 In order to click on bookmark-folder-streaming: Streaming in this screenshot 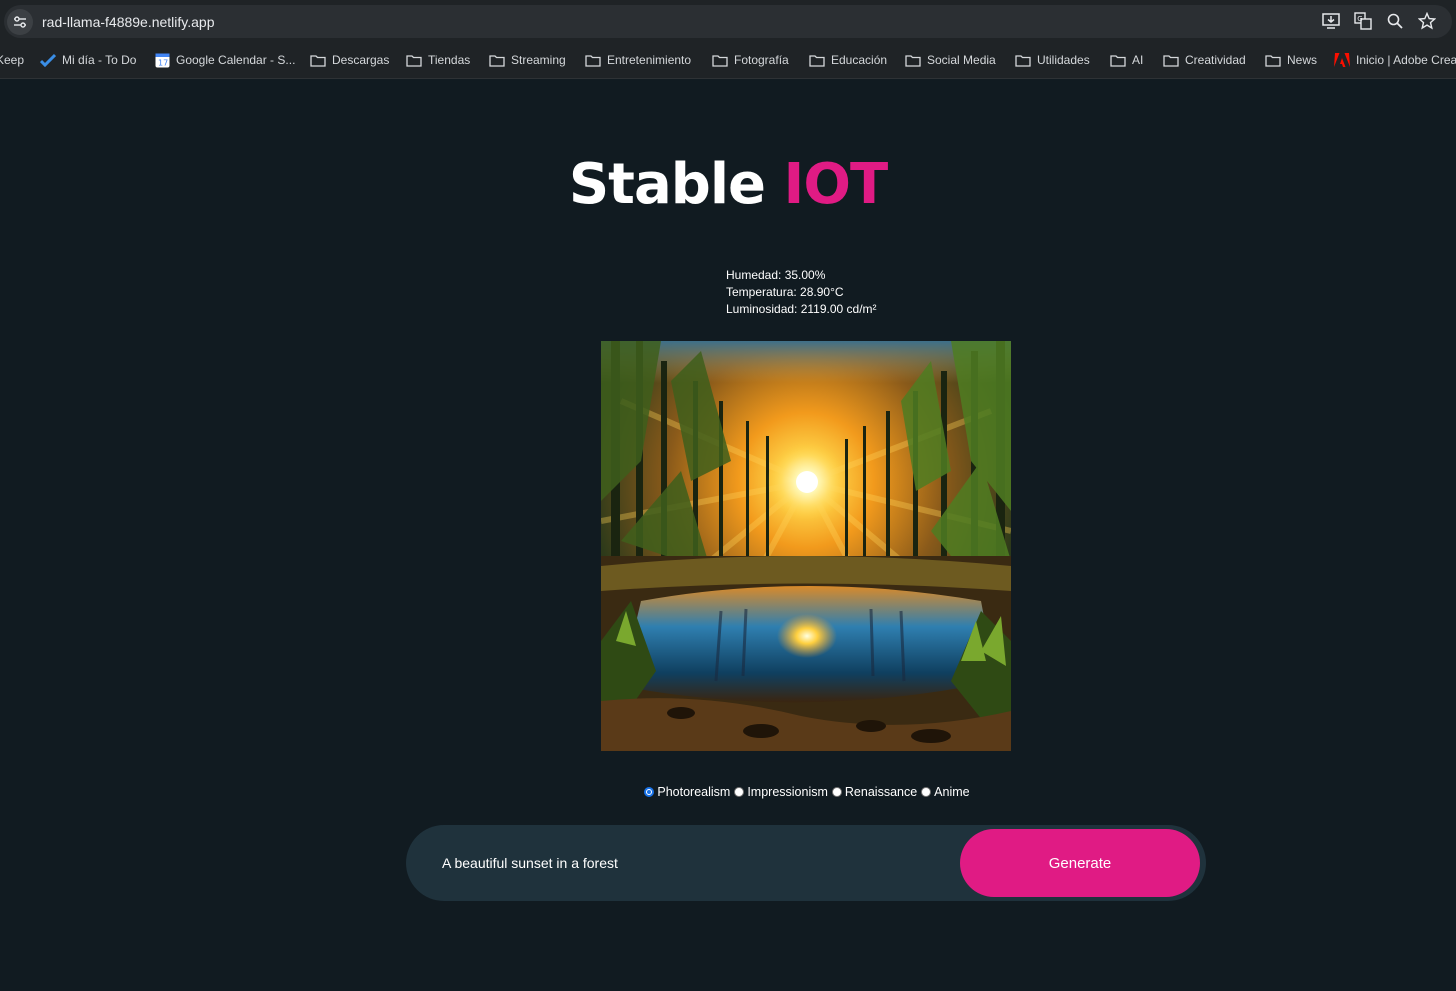, I will do `click(527, 60)`.